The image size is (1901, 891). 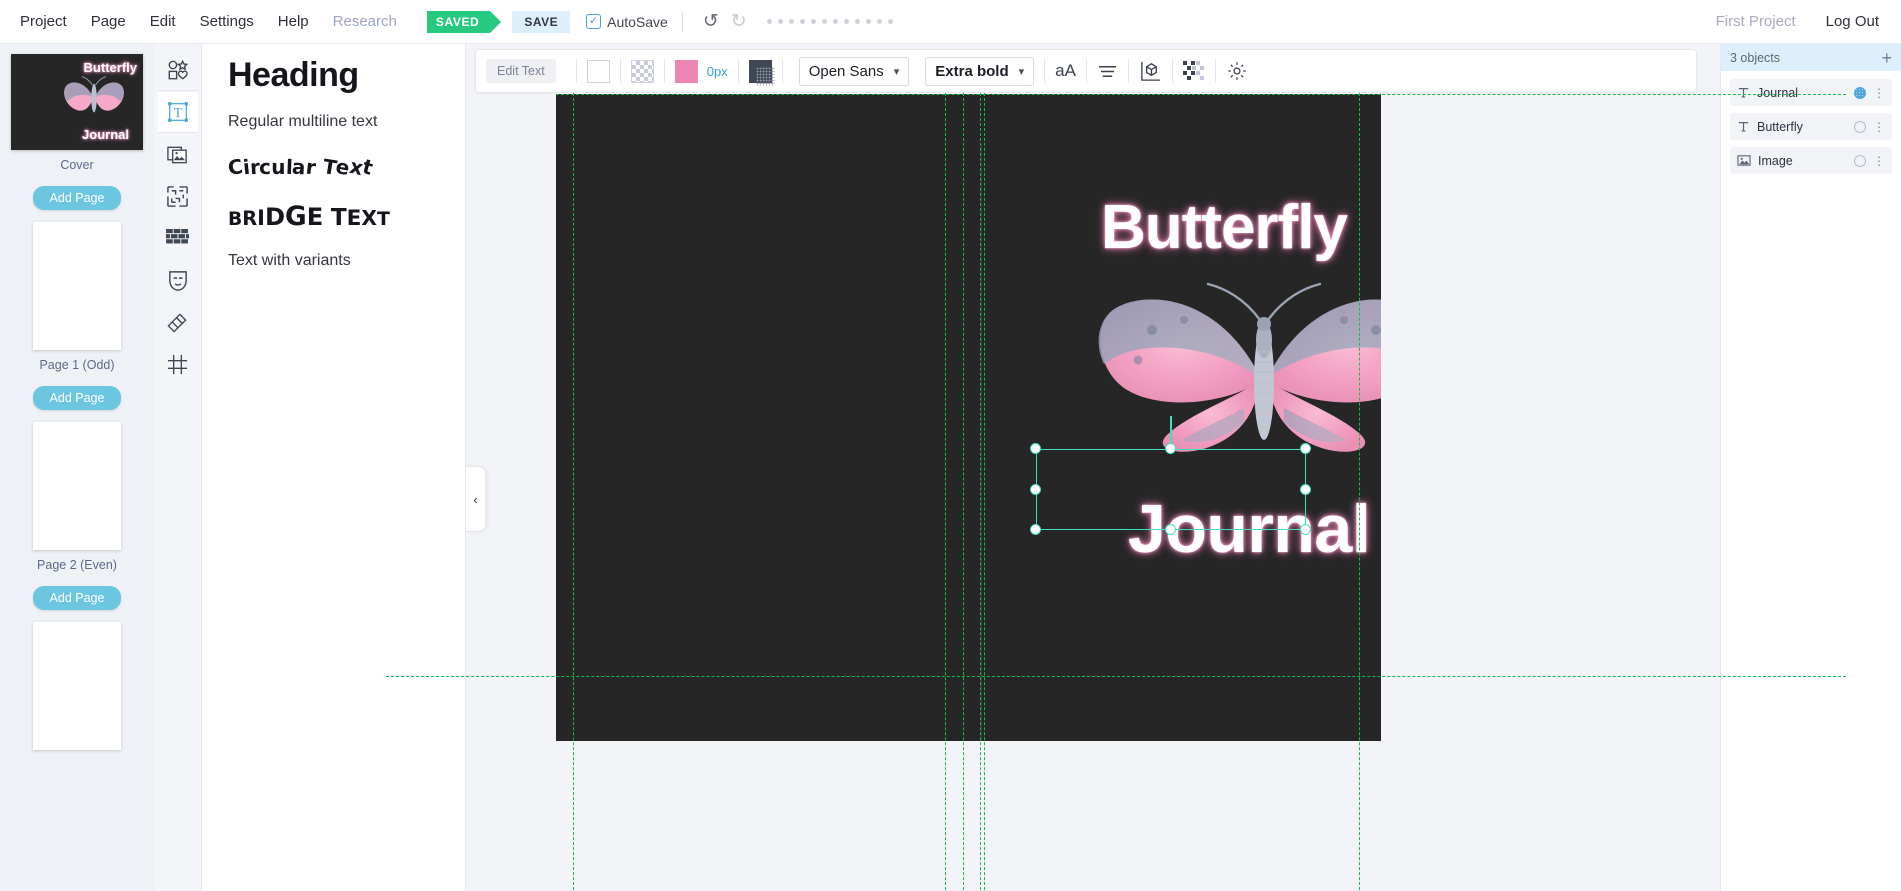 I want to click on add-object-button: +, so click(x=1886, y=58).